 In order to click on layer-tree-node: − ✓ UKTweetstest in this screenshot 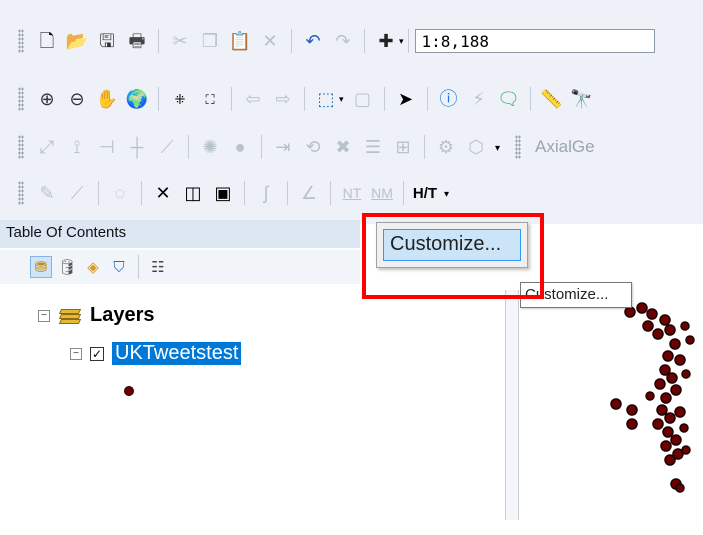, I will do `click(156, 353)`.